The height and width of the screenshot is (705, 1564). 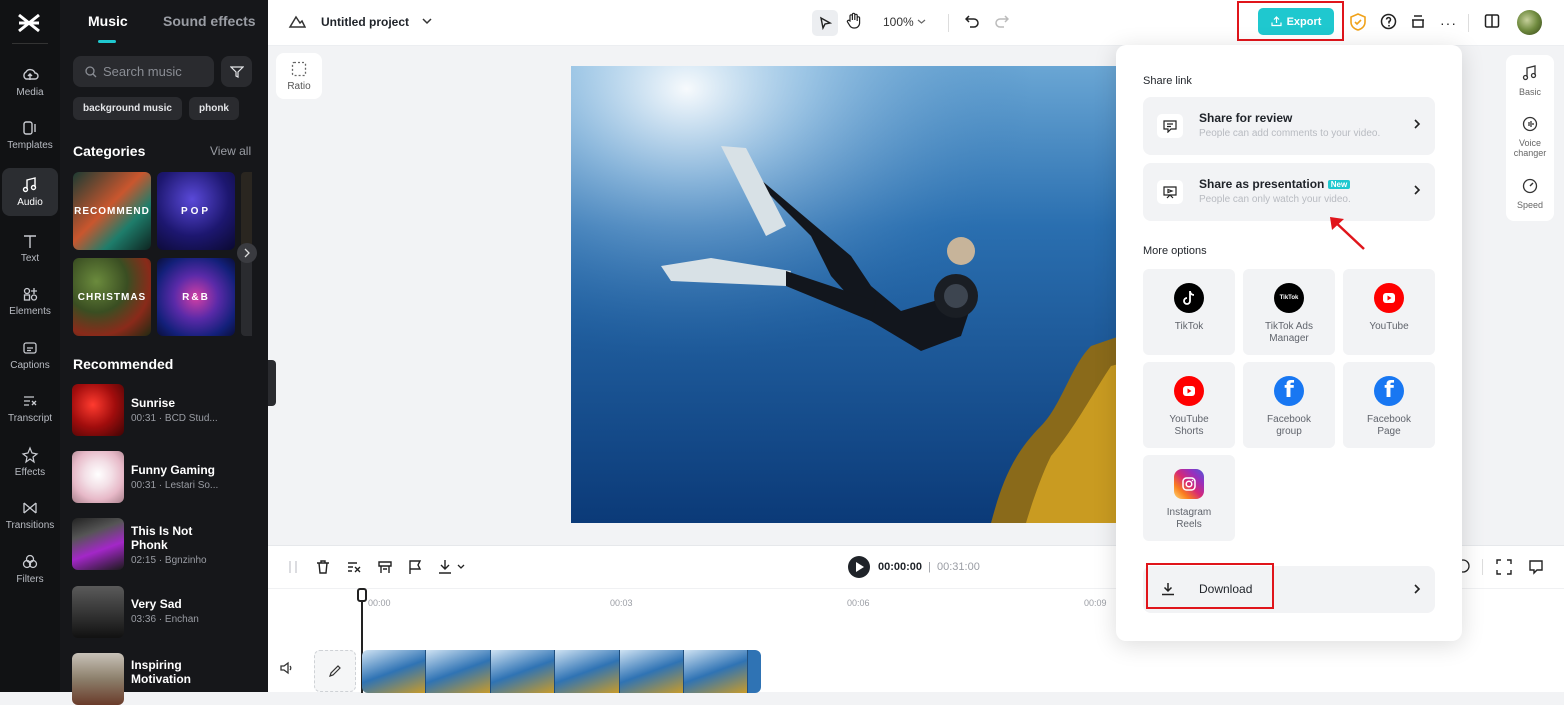 I want to click on play-icon, so click(x=859, y=567).